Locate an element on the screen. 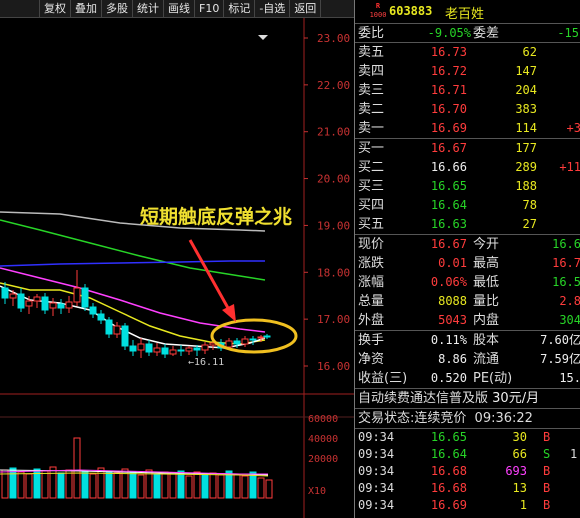  toolbar-stats-button: 统计 is located at coordinates (148, 9).